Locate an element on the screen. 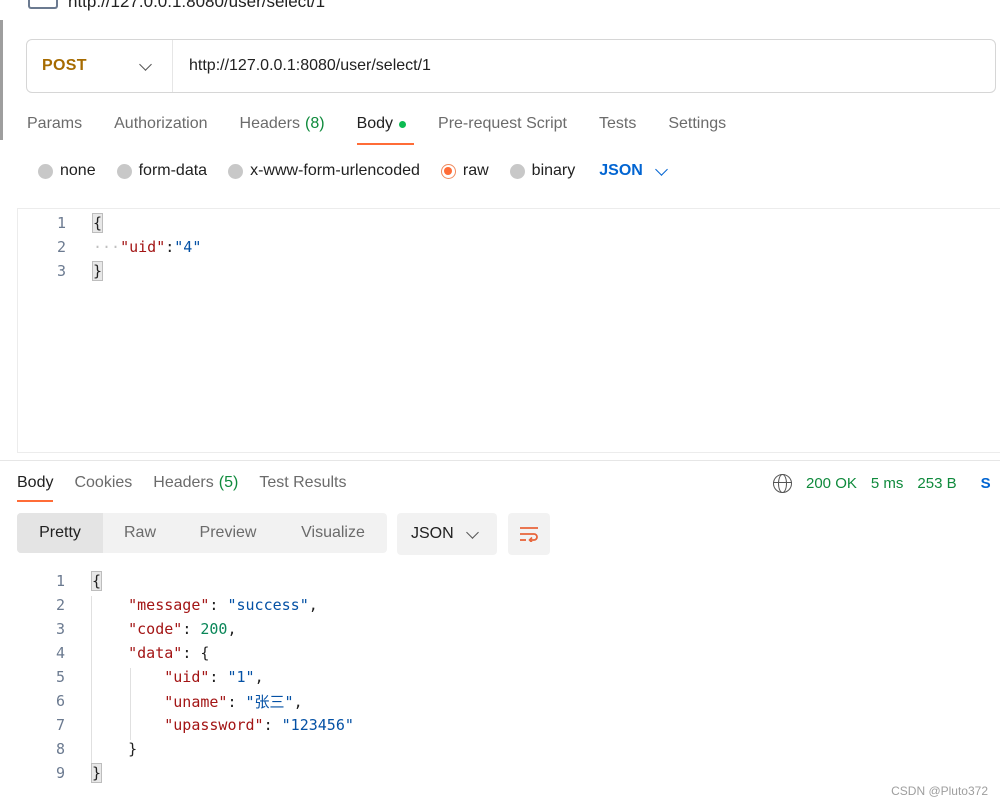 This screenshot has height=805, width=1000. body-language-select: JSON is located at coordinates (633, 171).